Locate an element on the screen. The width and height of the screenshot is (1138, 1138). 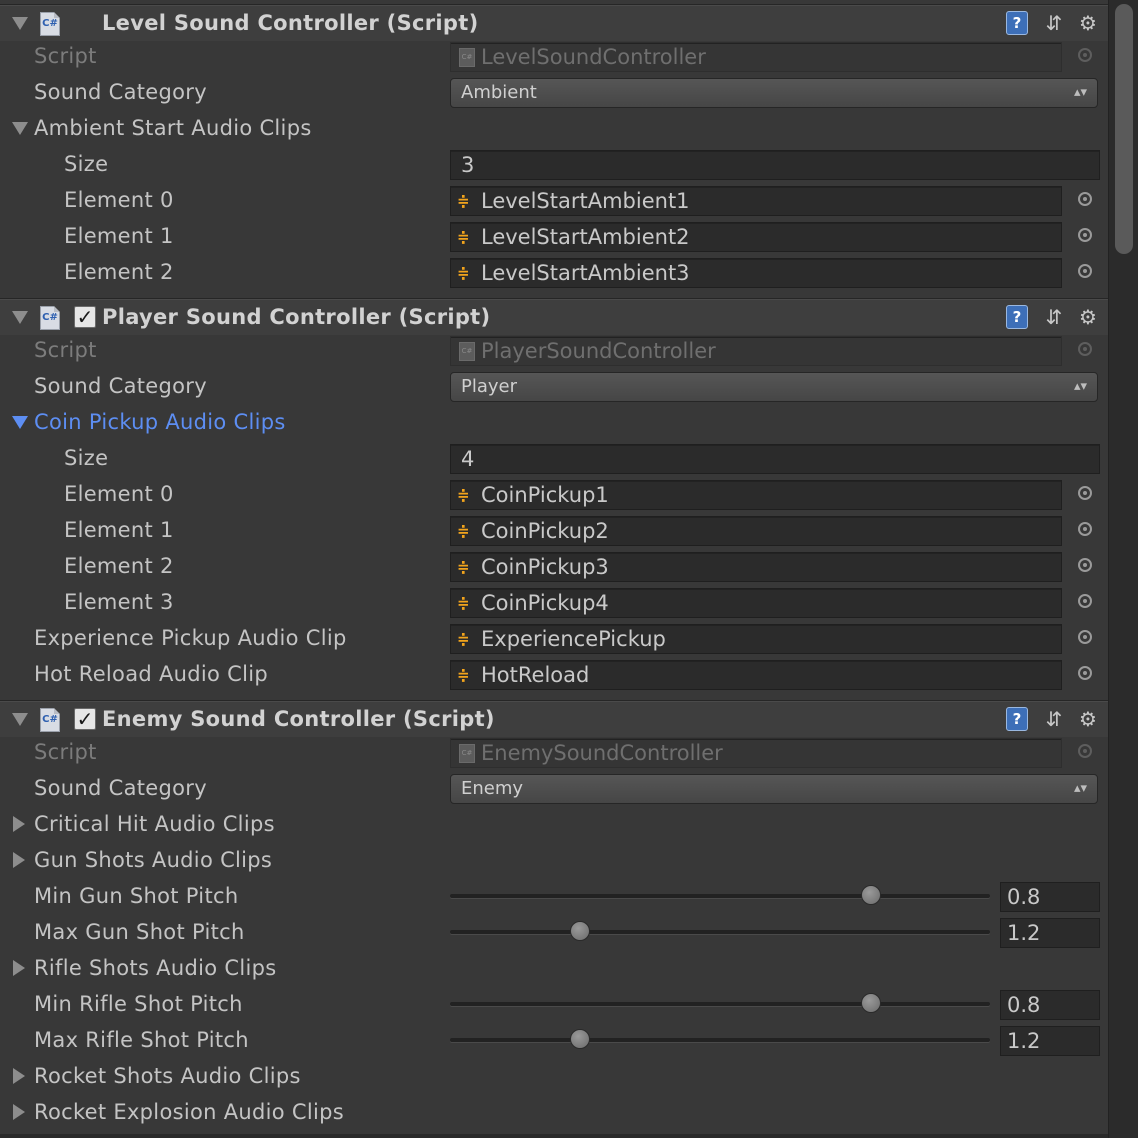
size-label: Size is located at coordinates (86, 458).